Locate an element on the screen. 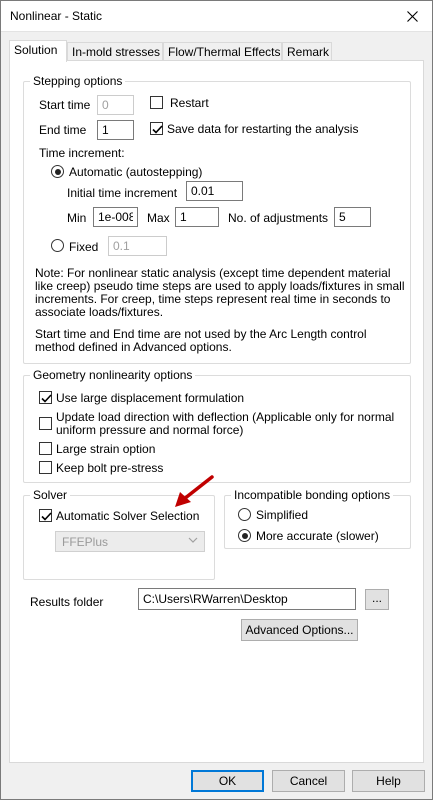  automatic-label: Automatic (autostepping) is located at coordinates (136, 172).